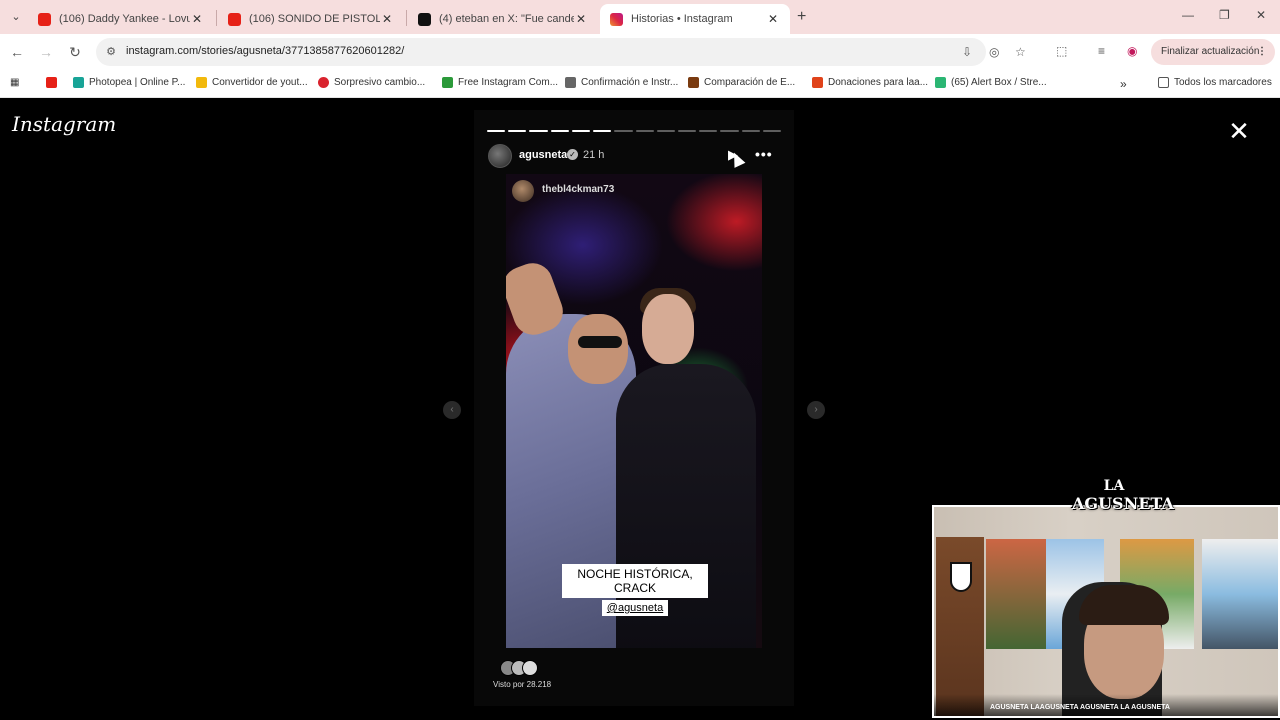 This screenshot has width=1280, height=720. Describe the element at coordinates (447, 82) in the screenshot. I see `check-icon` at that location.